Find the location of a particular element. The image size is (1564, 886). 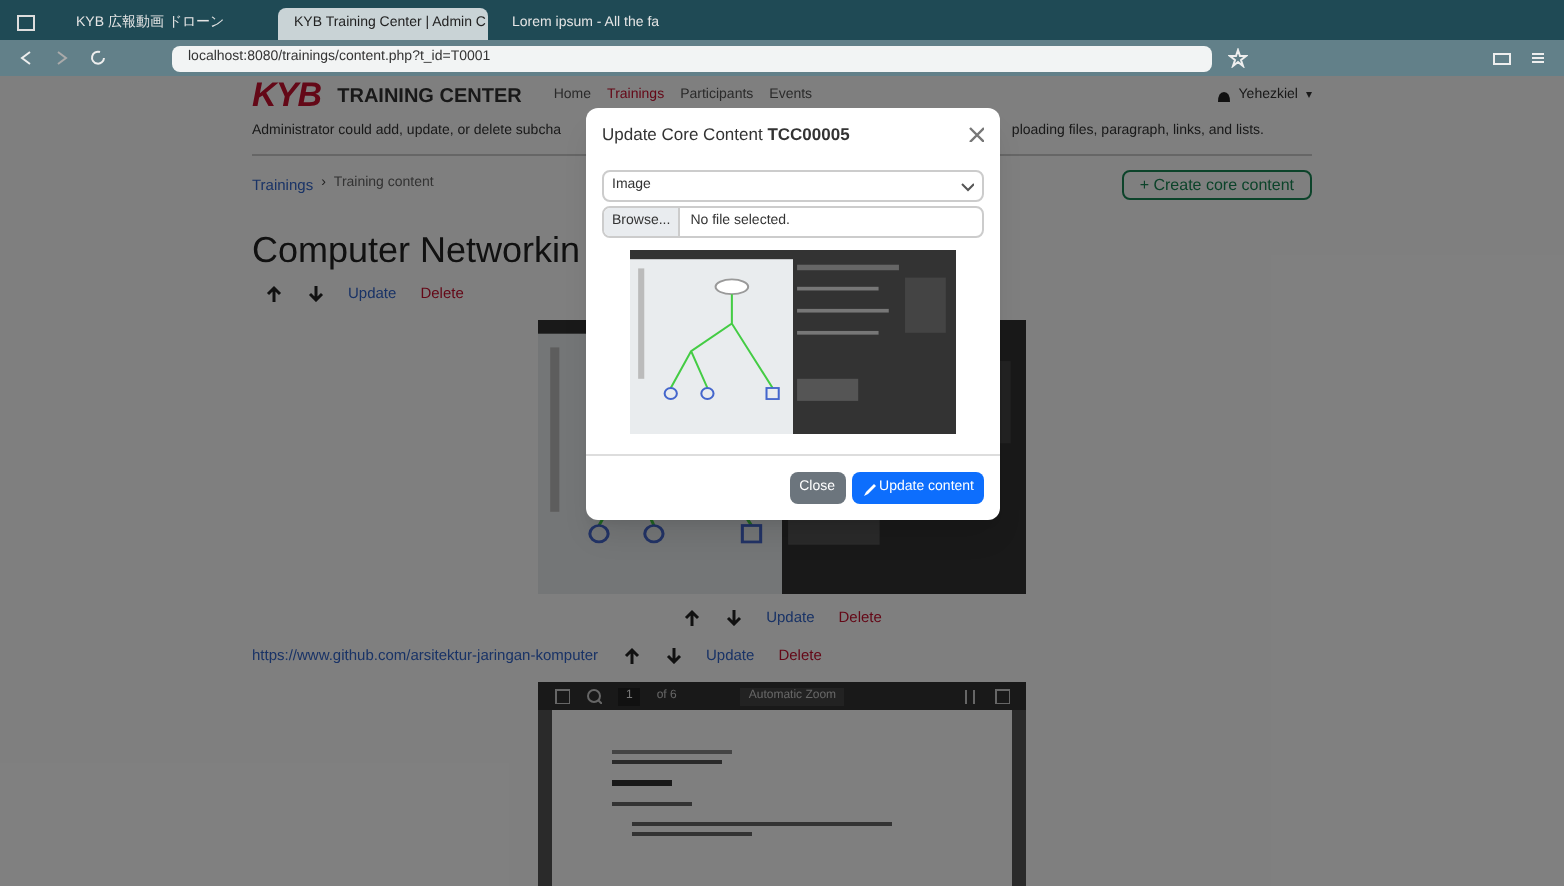

page-title: Computer Networkin is located at coordinates (417, 250).